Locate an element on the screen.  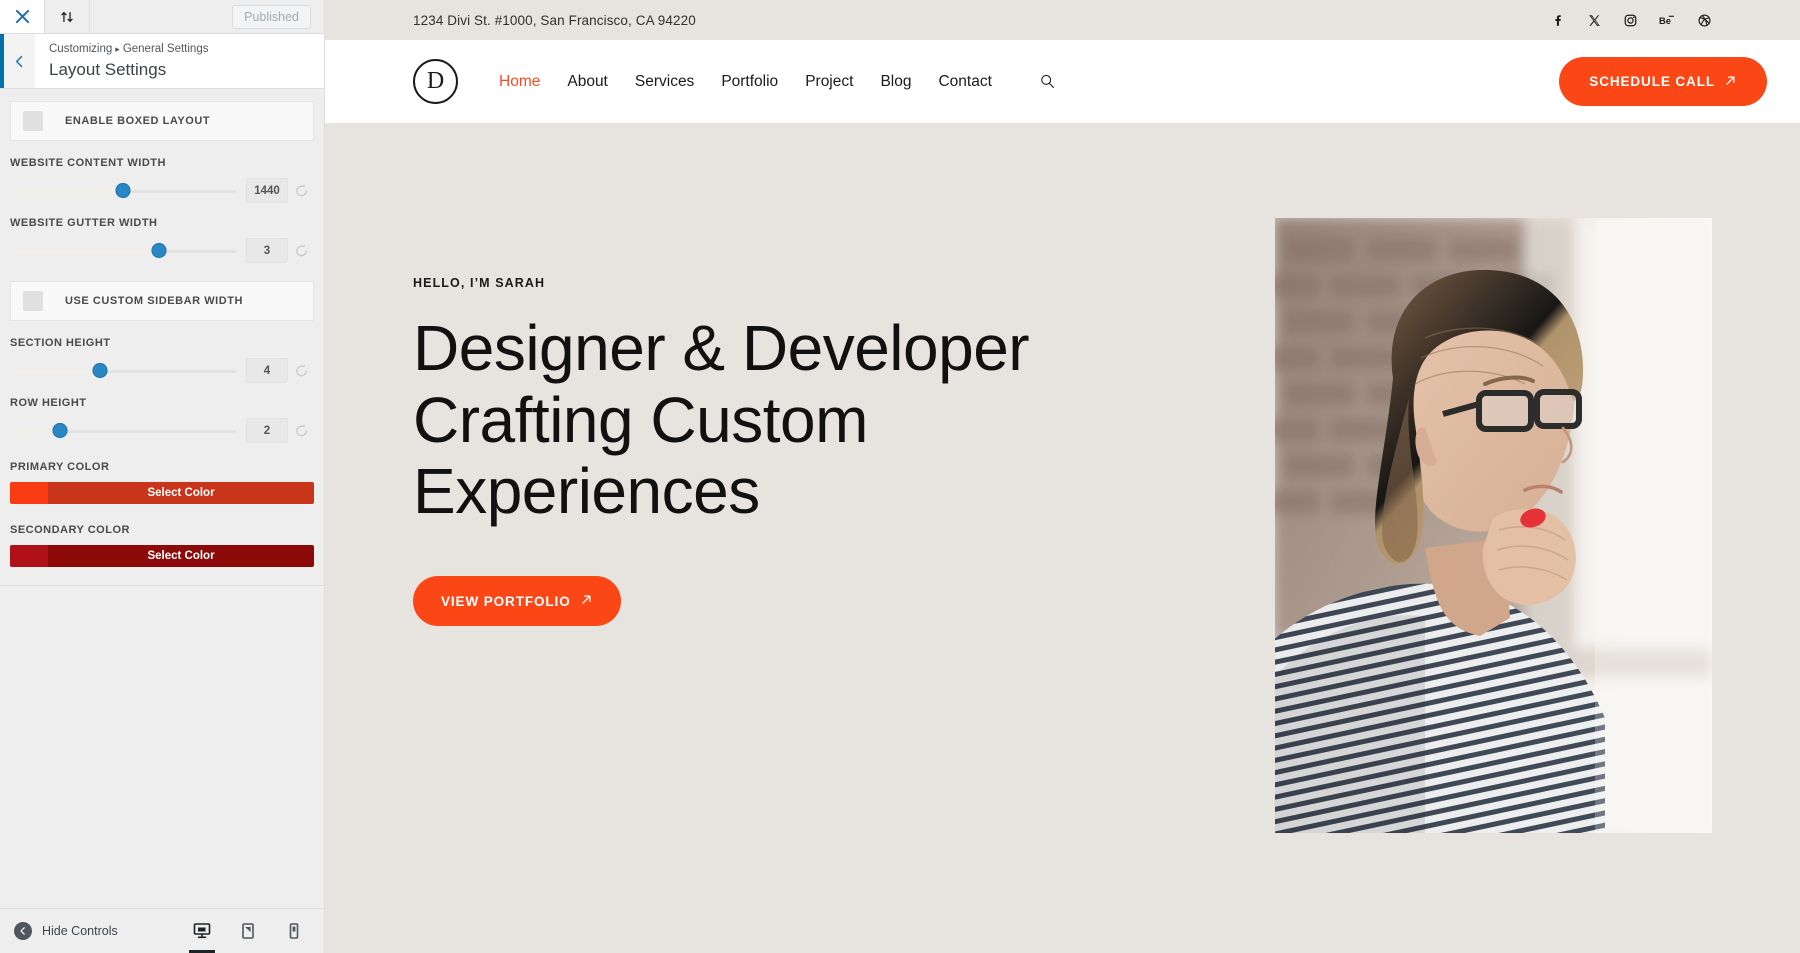
slider-value: 3 is located at coordinates (267, 250).